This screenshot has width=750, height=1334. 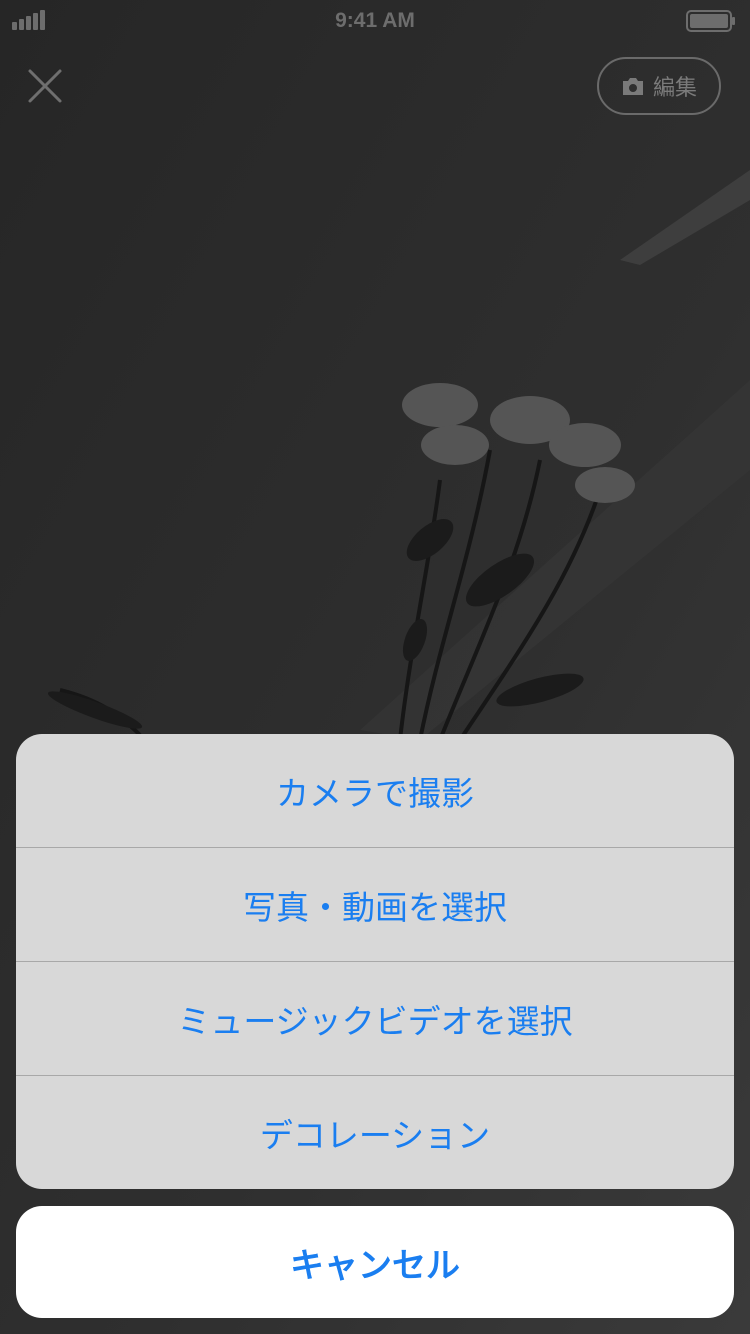 What do you see at coordinates (674, 88) in the screenshot?
I see `edit-label: 編集` at bounding box center [674, 88].